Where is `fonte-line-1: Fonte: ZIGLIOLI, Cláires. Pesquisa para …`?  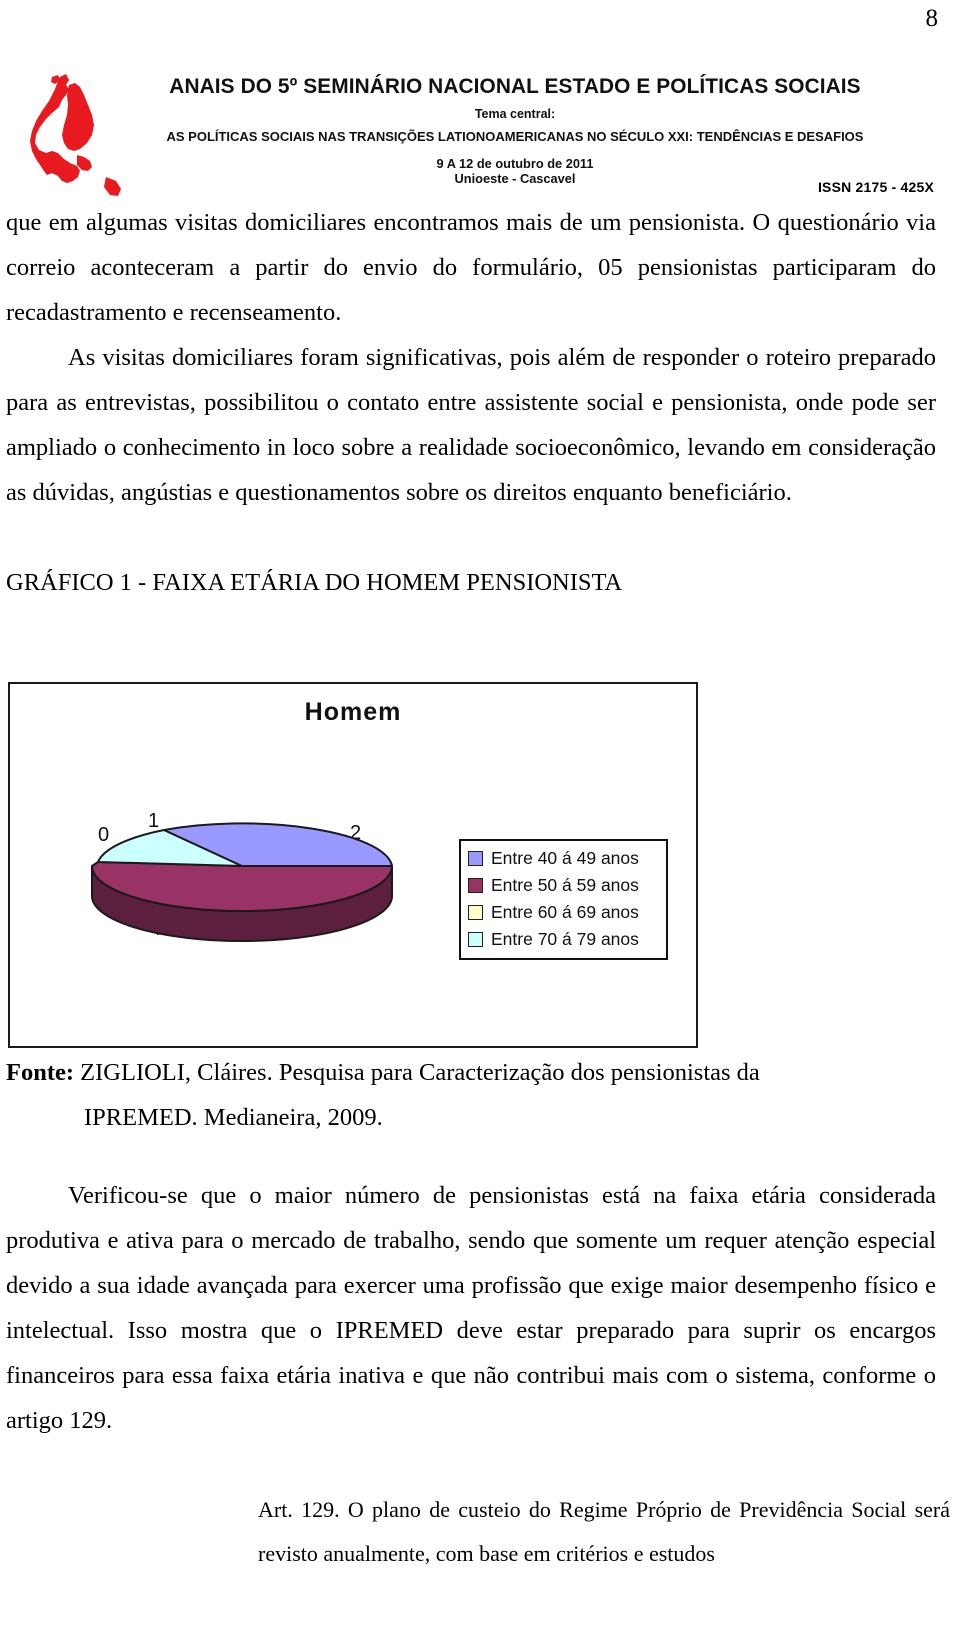
fonte-line-1: Fonte: ZIGLIOLI, Cláires. Pesquisa para … is located at coordinates (480, 1072).